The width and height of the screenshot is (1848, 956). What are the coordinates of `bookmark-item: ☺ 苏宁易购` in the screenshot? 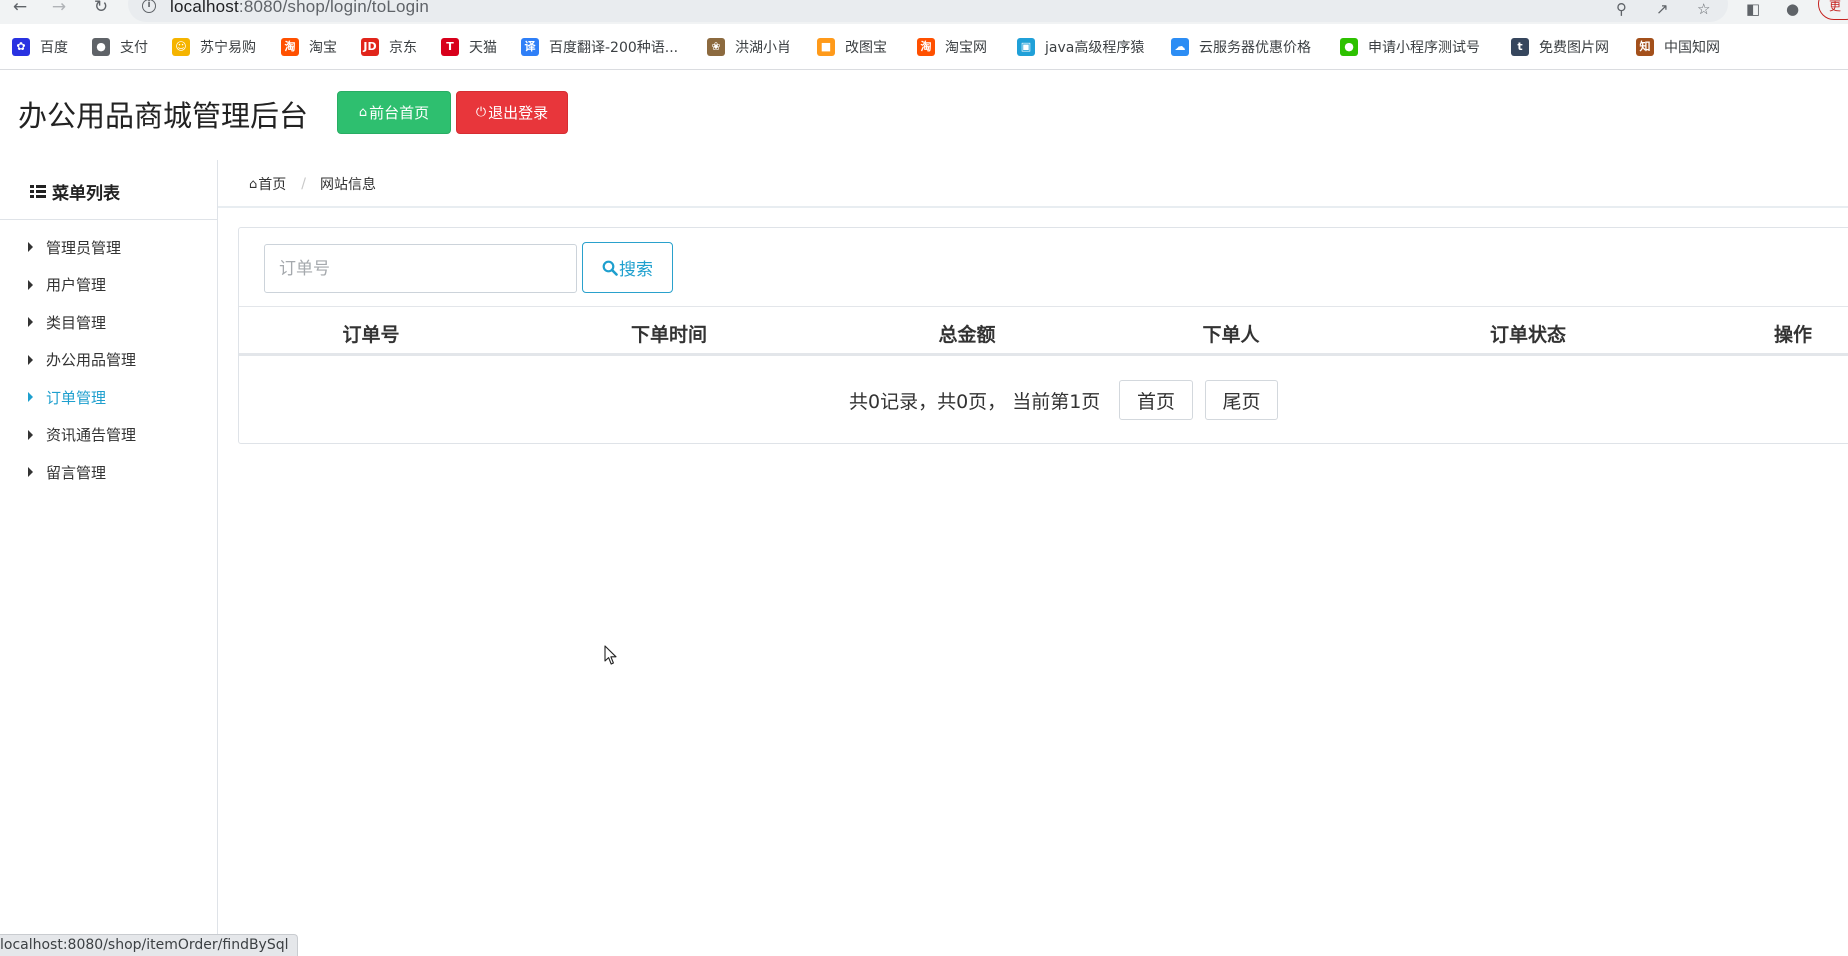 It's located at (214, 47).